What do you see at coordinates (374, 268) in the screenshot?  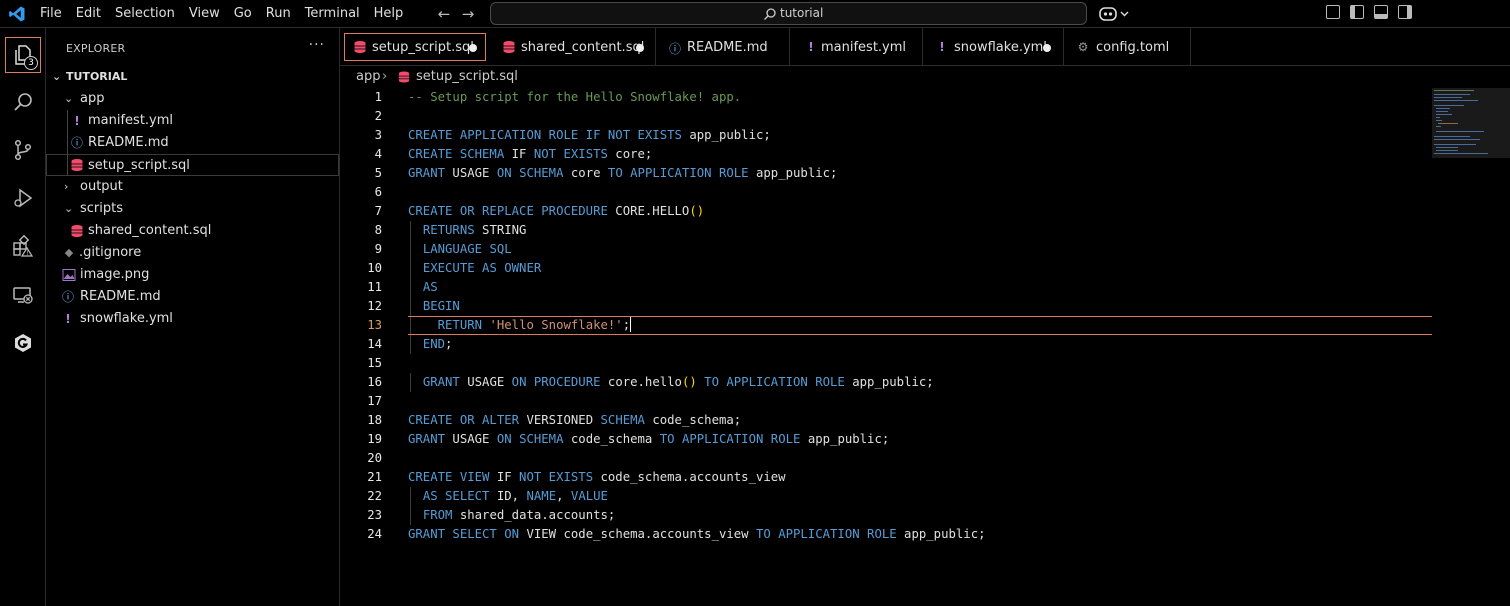 I see `line-number: 10` at bounding box center [374, 268].